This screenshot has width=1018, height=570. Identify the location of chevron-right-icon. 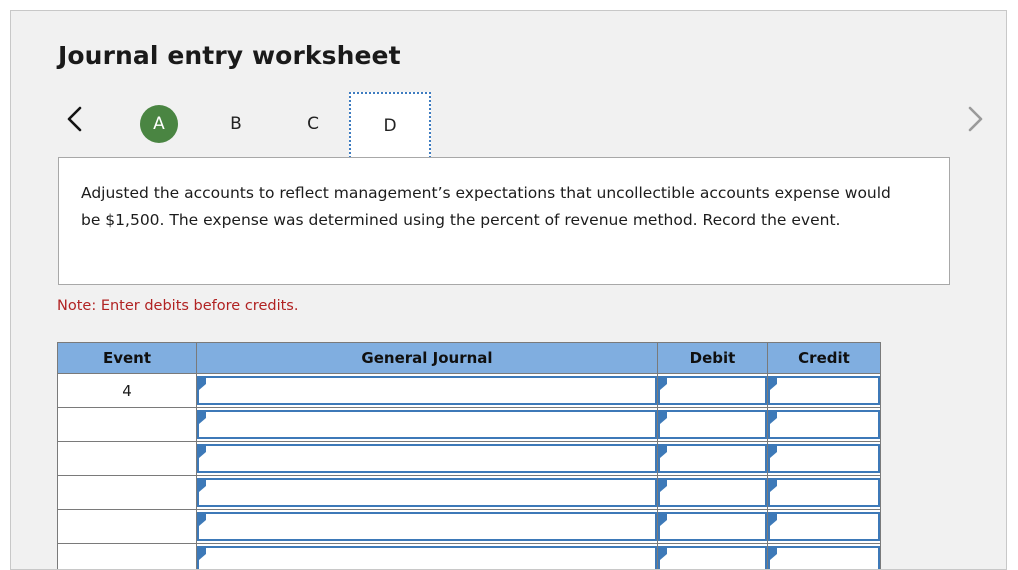
(975, 119).